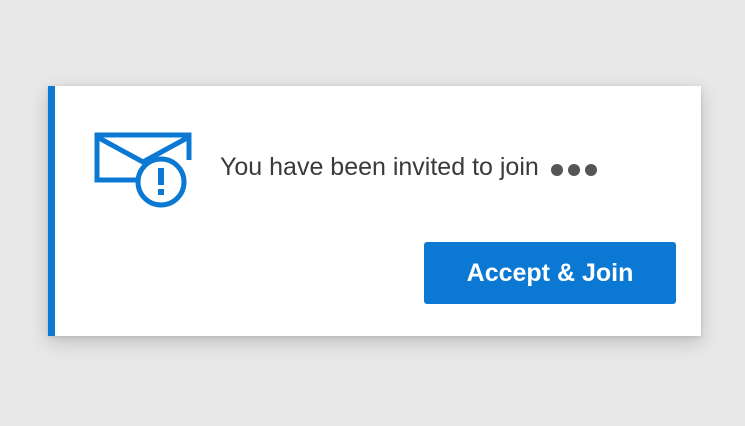 This screenshot has height=426, width=745. What do you see at coordinates (550, 273) in the screenshot?
I see `accept-and-join-button: Accept & Join` at bounding box center [550, 273].